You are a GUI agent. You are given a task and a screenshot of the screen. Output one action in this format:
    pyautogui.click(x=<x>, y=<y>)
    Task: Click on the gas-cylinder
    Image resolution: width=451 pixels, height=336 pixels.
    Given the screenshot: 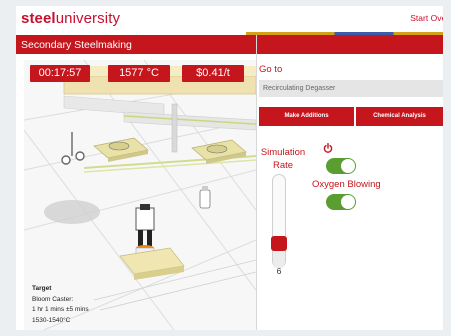 What is the action you would take?
    pyautogui.click(x=205, y=197)
    